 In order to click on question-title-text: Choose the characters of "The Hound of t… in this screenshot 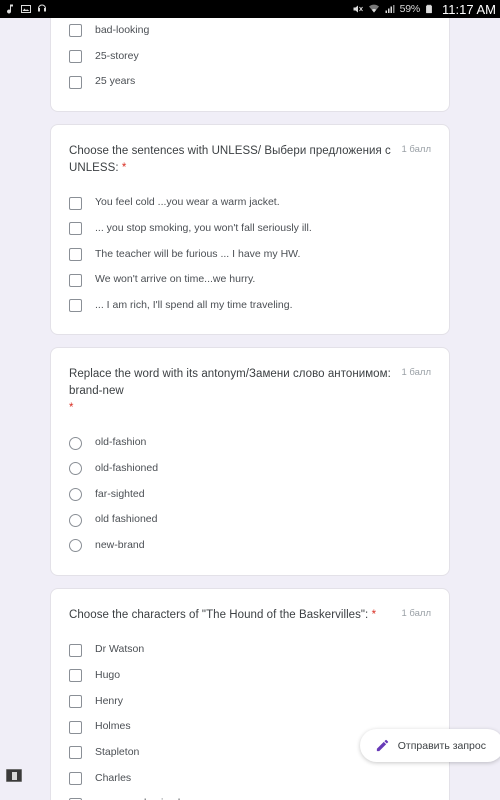, I will do `click(219, 614)`.